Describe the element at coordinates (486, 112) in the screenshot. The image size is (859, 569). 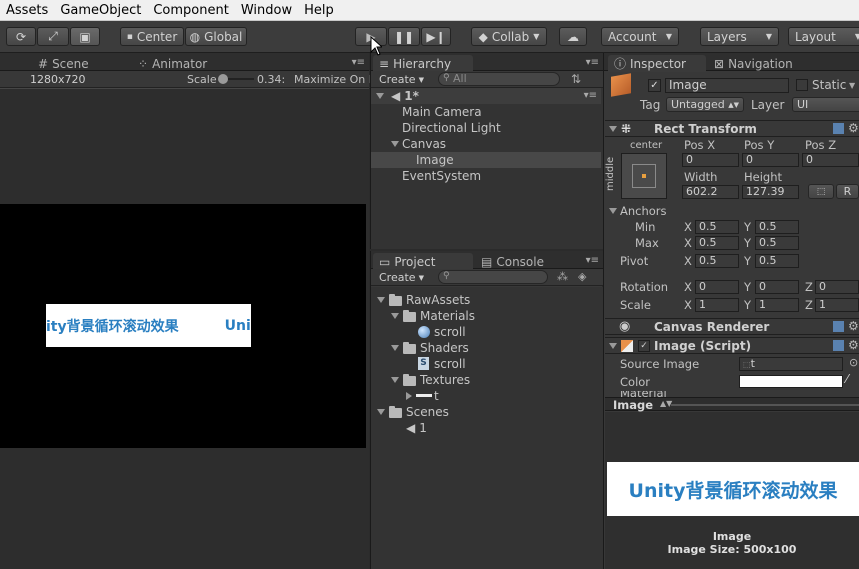
I see `hierarchy-item-main-camera: Main Camera` at that location.